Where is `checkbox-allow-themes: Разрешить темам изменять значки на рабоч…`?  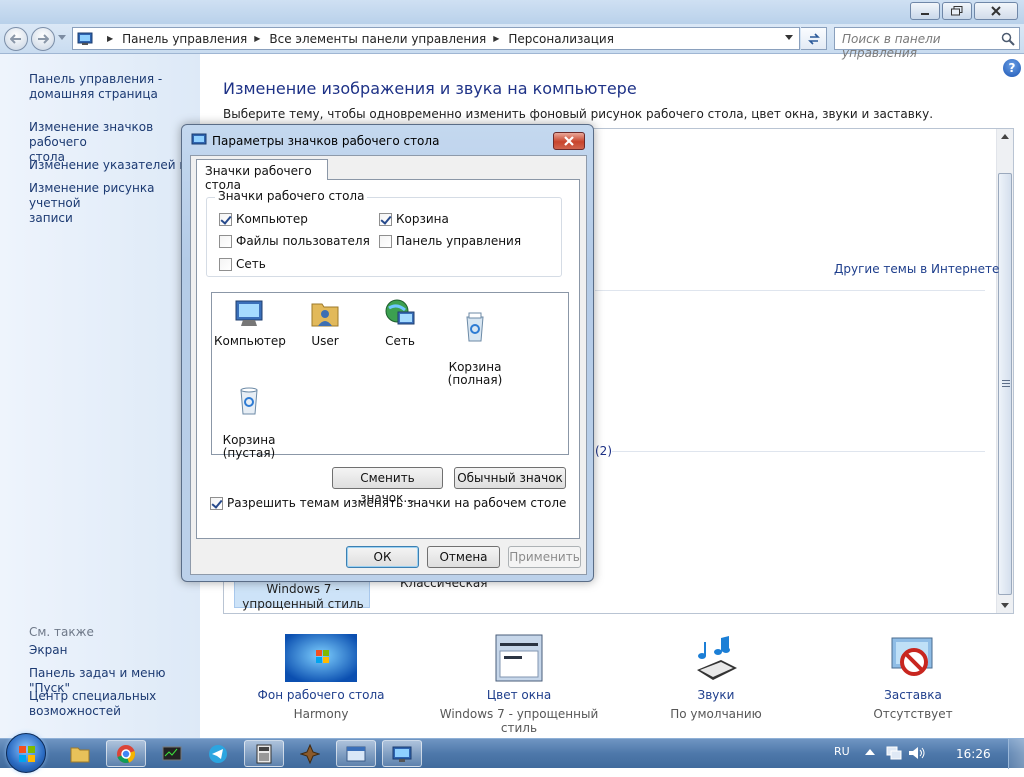
checkbox-allow-themes: Разрешить темам изменять значки на рабоч… is located at coordinates (388, 503).